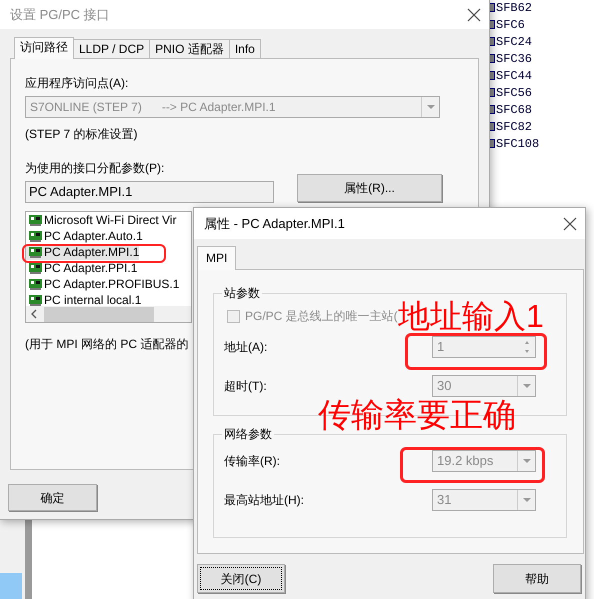 Image resolution: width=594 pixels, height=599 pixels. Describe the element at coordinates (514, 41) in the screenshot. I see `block-name: SFC24` at that location.